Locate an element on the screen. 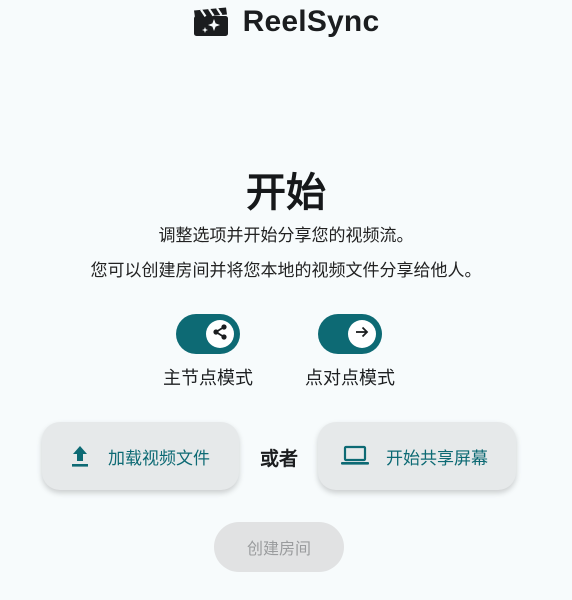 The height and width of the screenshot is (600, 572). app-name: ReelSync is located at coordinates (311, 21).